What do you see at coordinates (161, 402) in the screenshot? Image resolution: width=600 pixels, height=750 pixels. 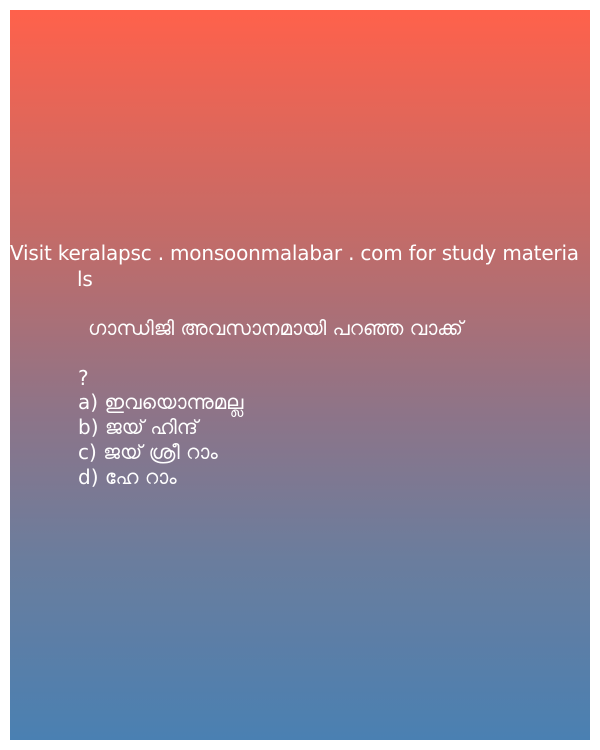 I see `option-a: a) ഇവയൊന്നുമല്ല` at bounding box center [161, 402].